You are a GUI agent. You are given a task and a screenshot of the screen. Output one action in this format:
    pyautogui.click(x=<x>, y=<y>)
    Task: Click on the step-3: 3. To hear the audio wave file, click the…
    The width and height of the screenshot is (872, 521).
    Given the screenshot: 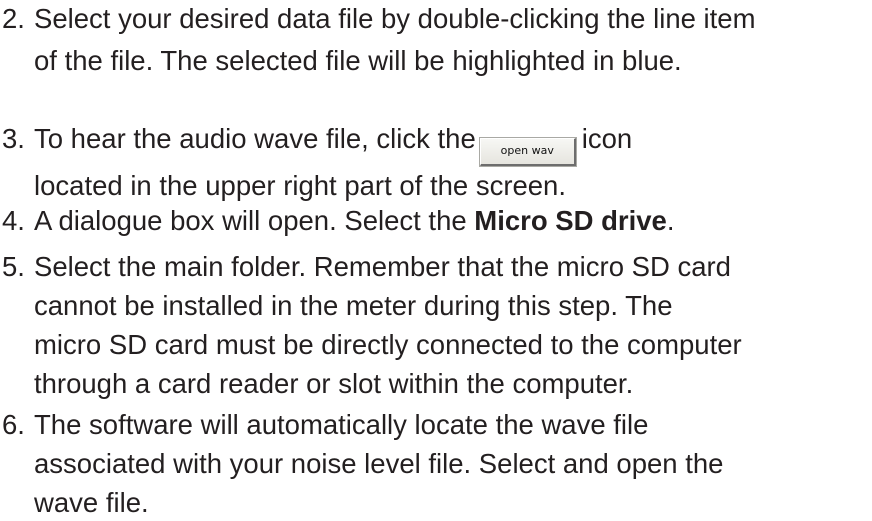 What is the action you would take?
    pyautogui.click(x=316, y=162)
    